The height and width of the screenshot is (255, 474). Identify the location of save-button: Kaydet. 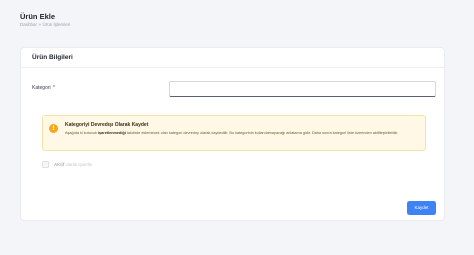
(421, 208).